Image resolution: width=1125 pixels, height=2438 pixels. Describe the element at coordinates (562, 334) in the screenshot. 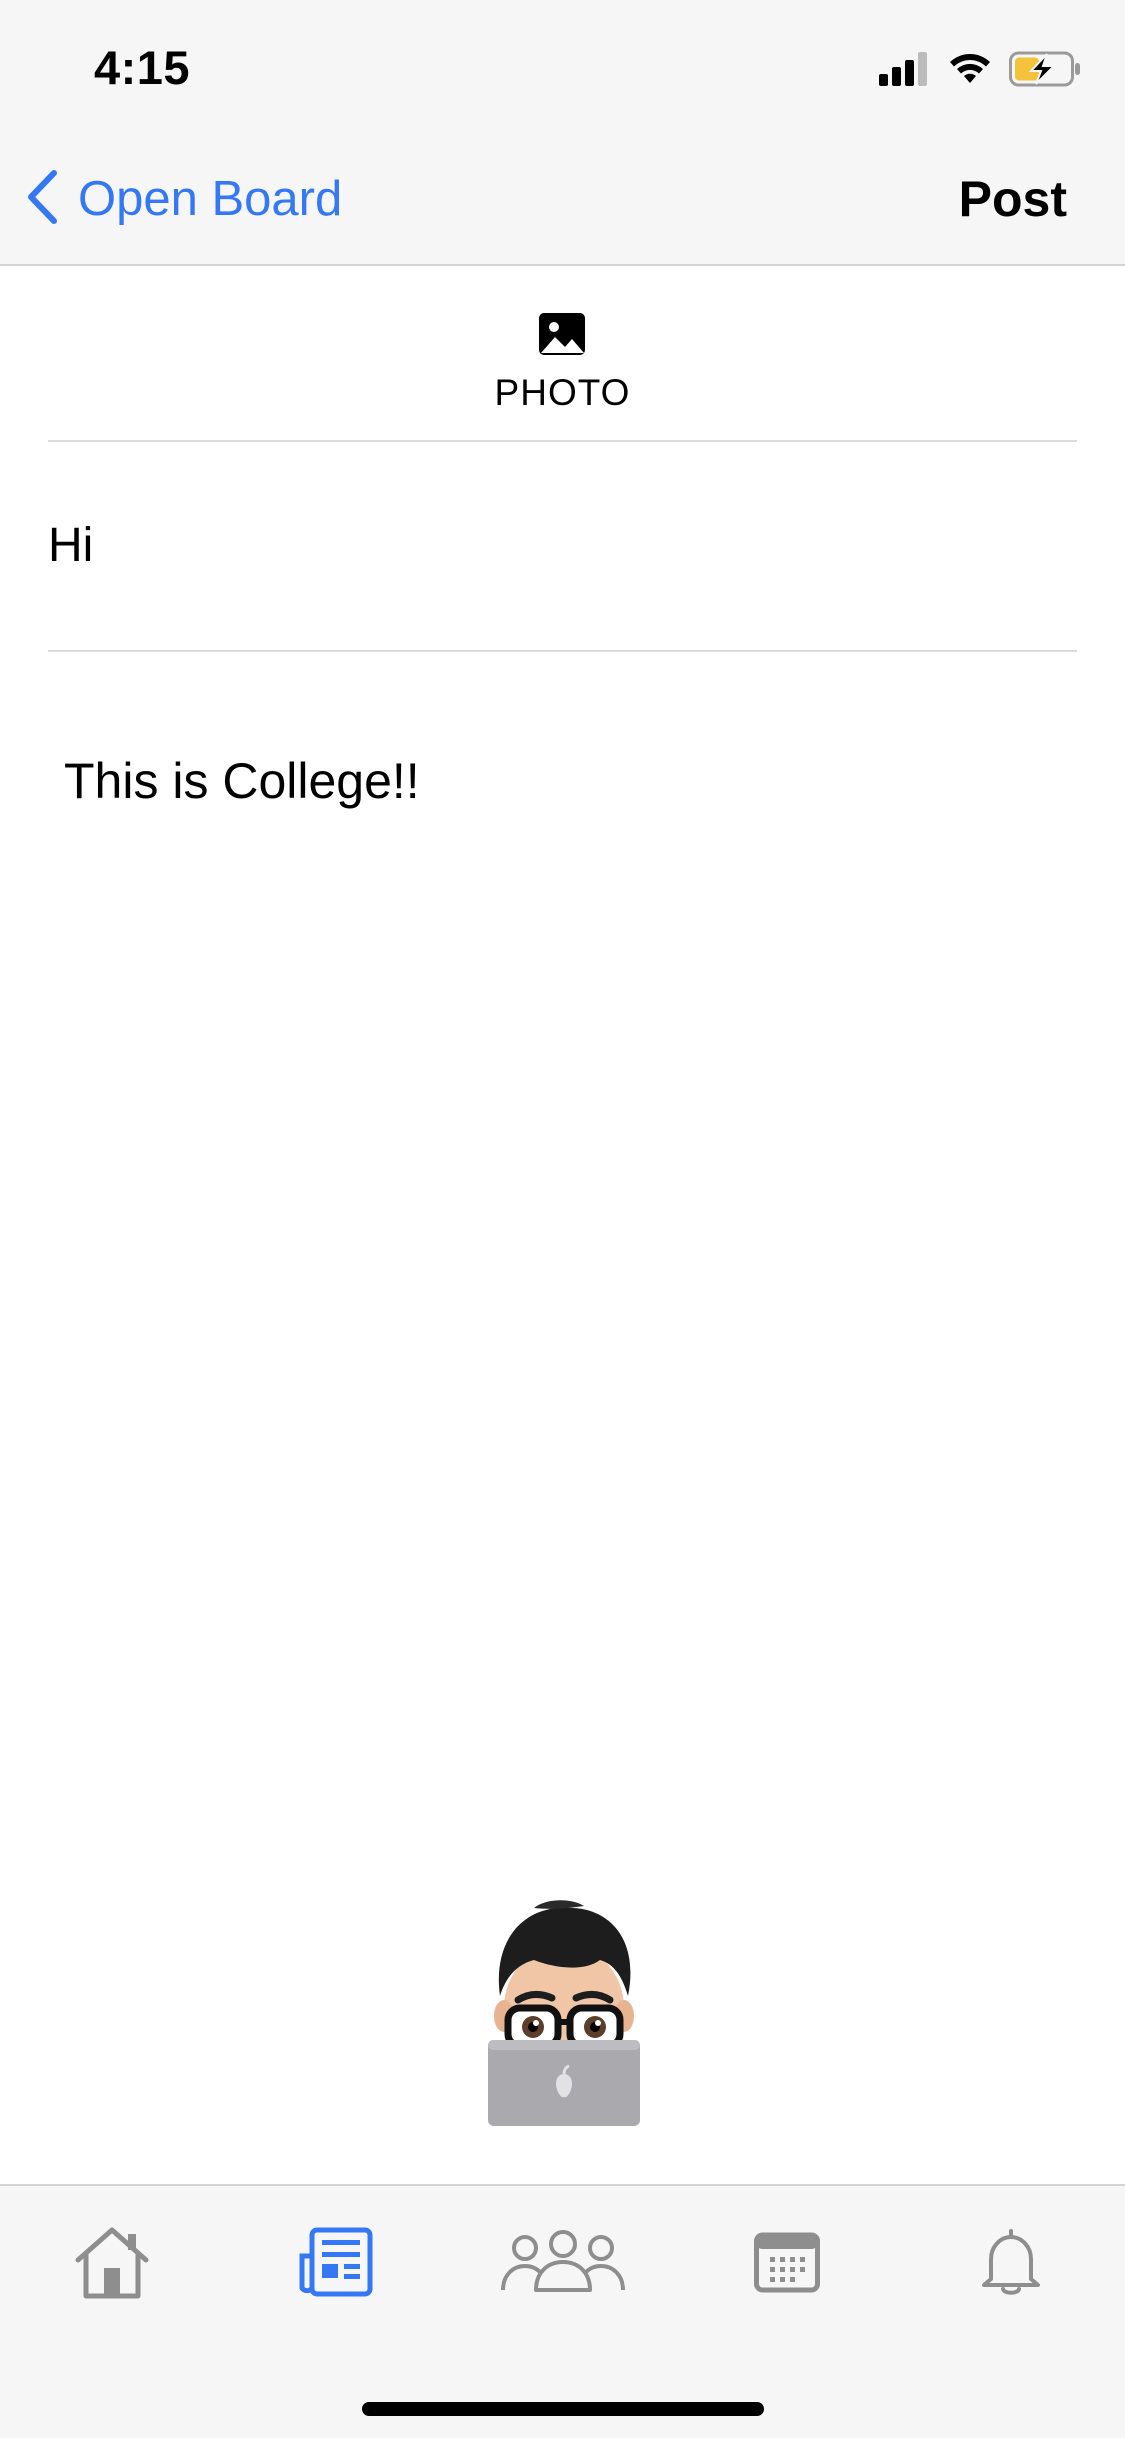

I see `photo-icon` at that location.